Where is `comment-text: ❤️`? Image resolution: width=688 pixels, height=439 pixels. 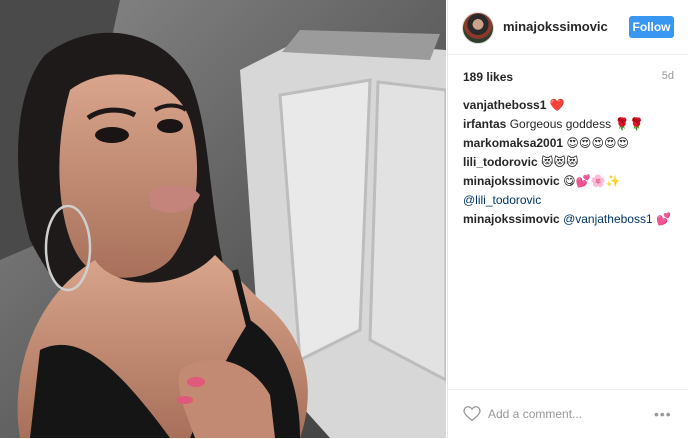
comment-text: ❤️ is located at coordinates (557, 105).